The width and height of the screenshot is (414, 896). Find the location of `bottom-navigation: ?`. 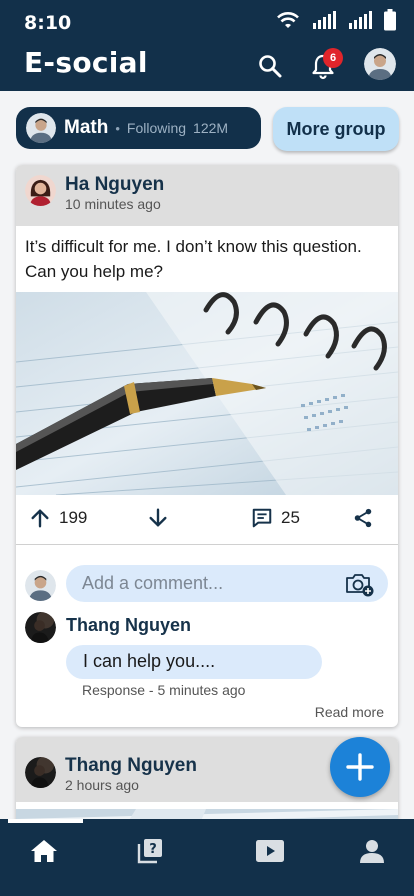

bottom-navigation: ? is located at coordinates (207, 857).